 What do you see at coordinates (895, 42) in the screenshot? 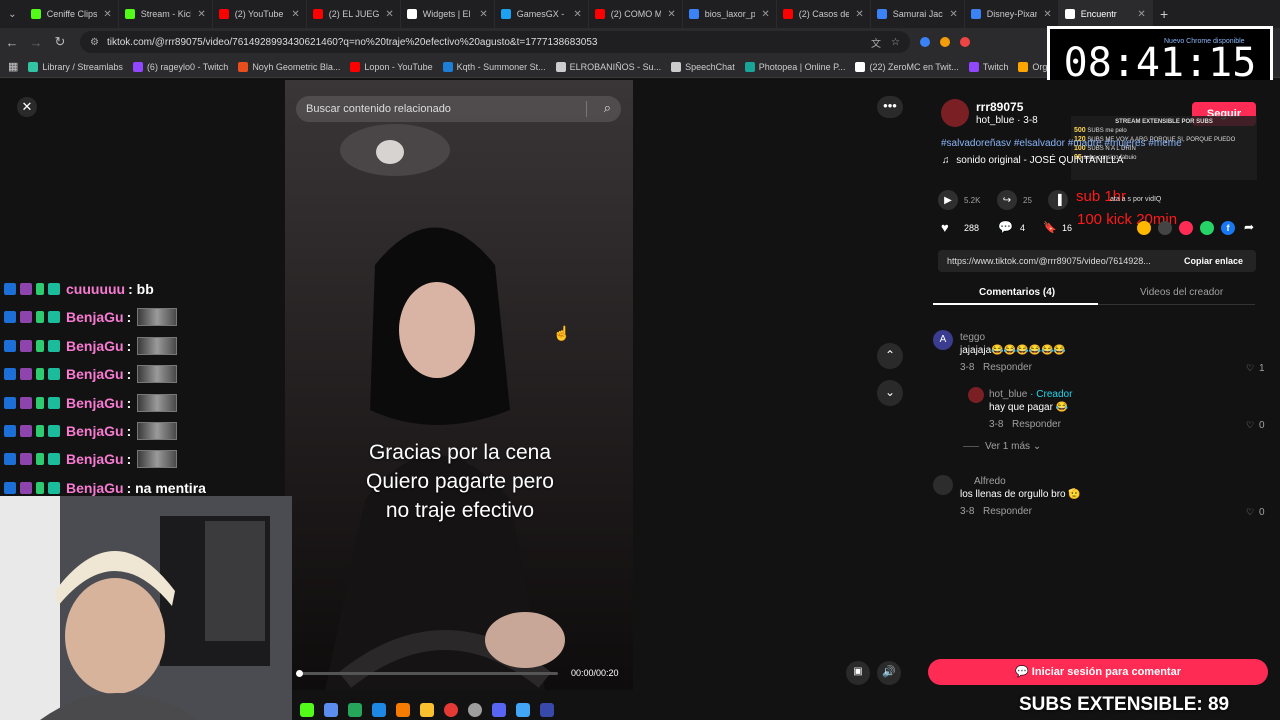
I see `bookmark-star-icon: ☆` at bounding box center [895, 42].